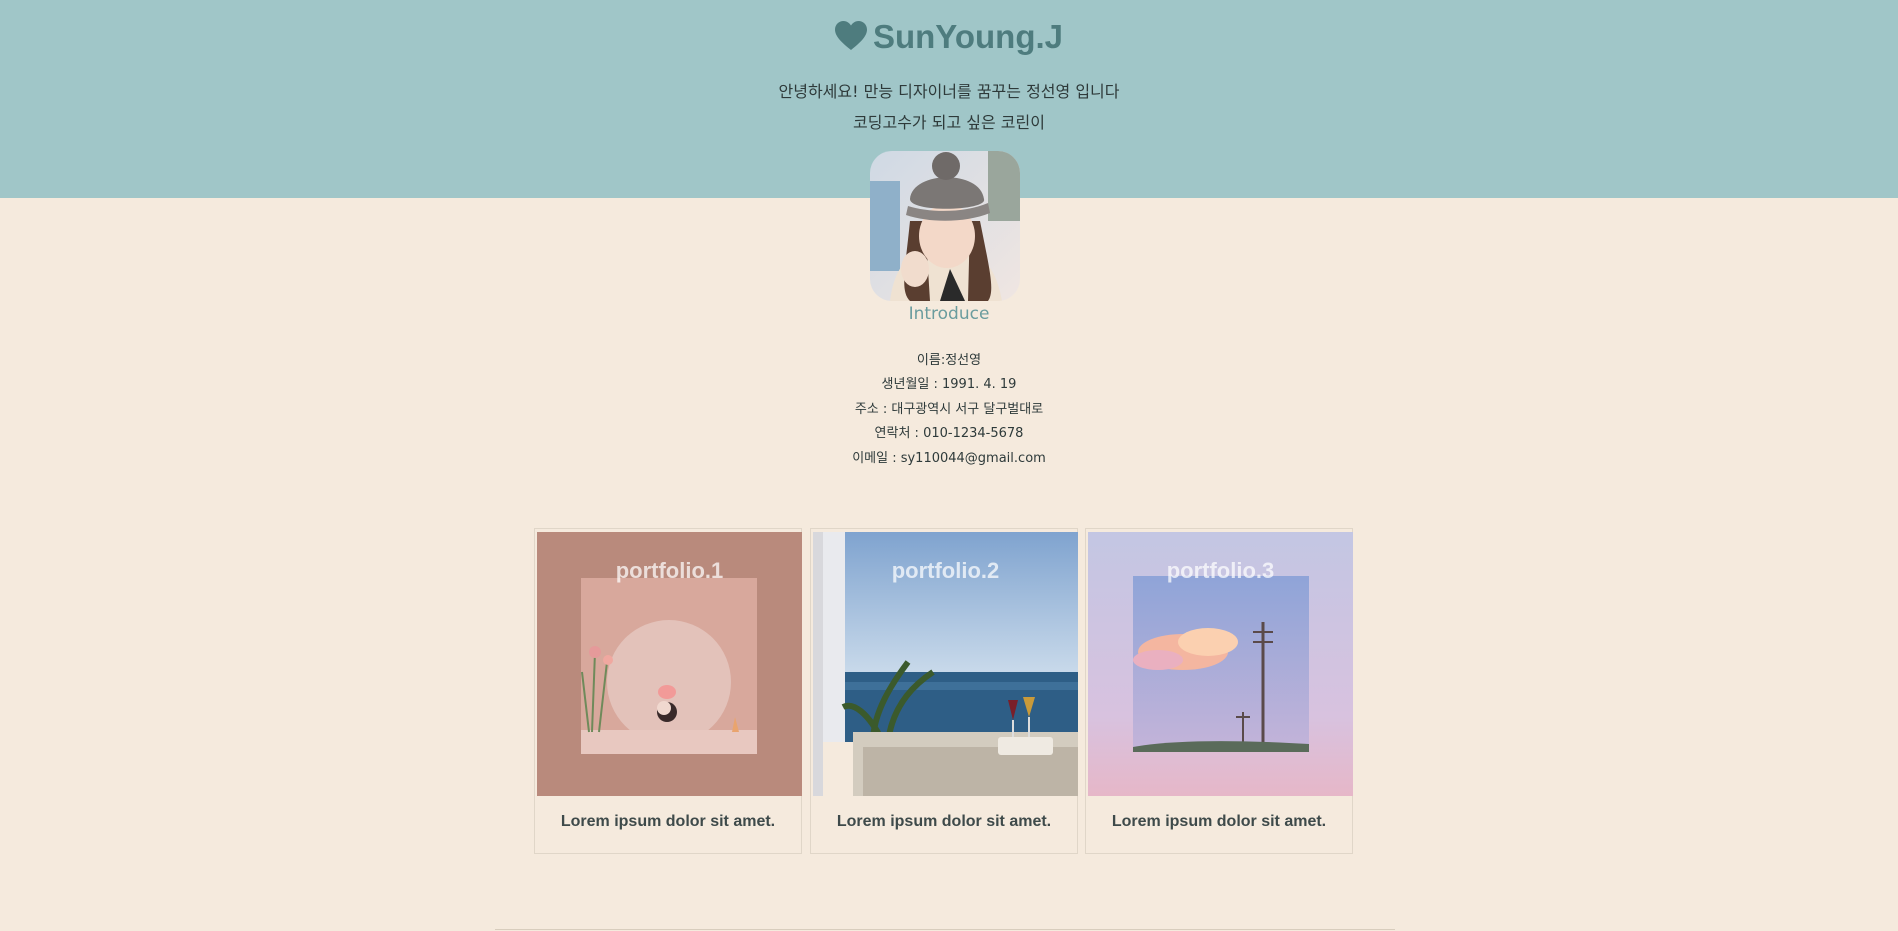 This screenshot has width=1898, height=931. I want to click on portfolio-title-2: portfolio.2, so click(945, 570).